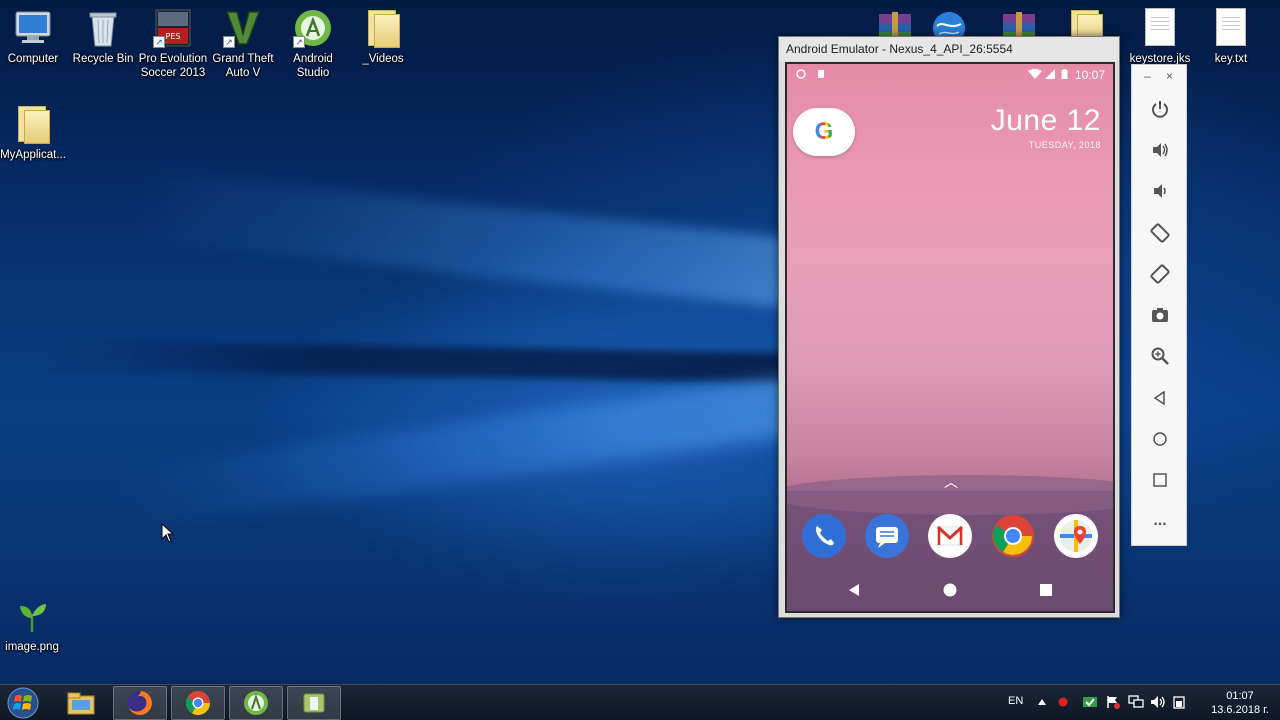  I want to click on desktop-icon-label: Android Studio, so click(313, 66).